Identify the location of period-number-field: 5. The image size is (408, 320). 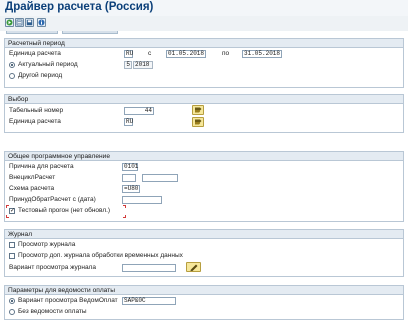
(128, 65).